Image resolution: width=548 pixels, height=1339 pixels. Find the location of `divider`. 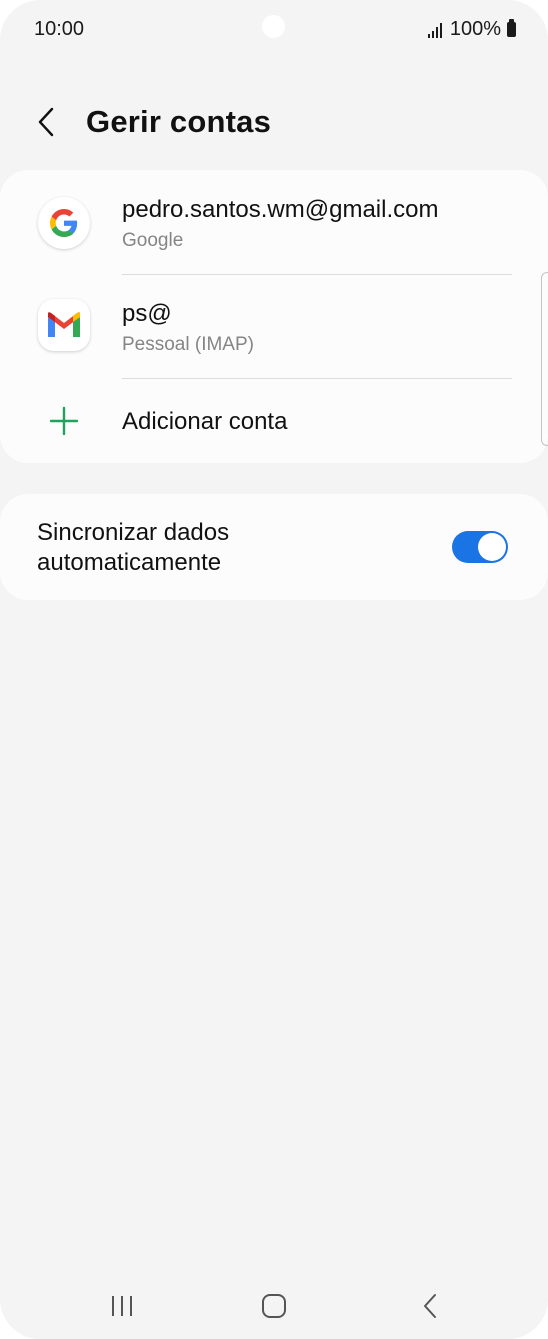

divider is located at coordinates (317, 378).